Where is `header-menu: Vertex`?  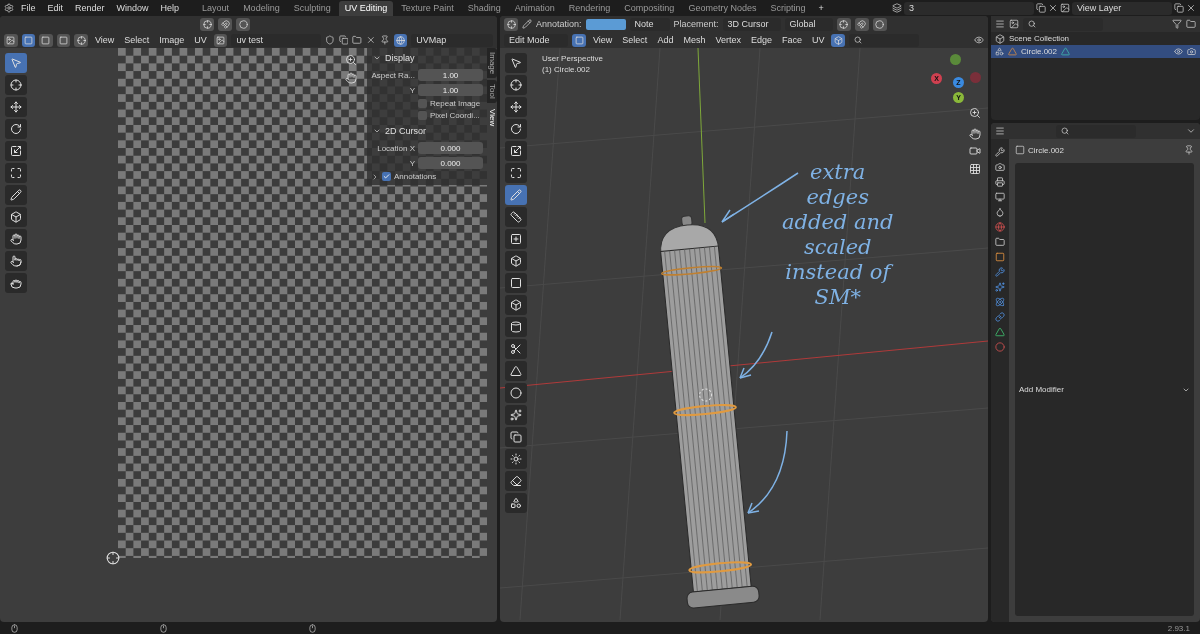
header-menu: Vertex is located at coordinates (728, 40).